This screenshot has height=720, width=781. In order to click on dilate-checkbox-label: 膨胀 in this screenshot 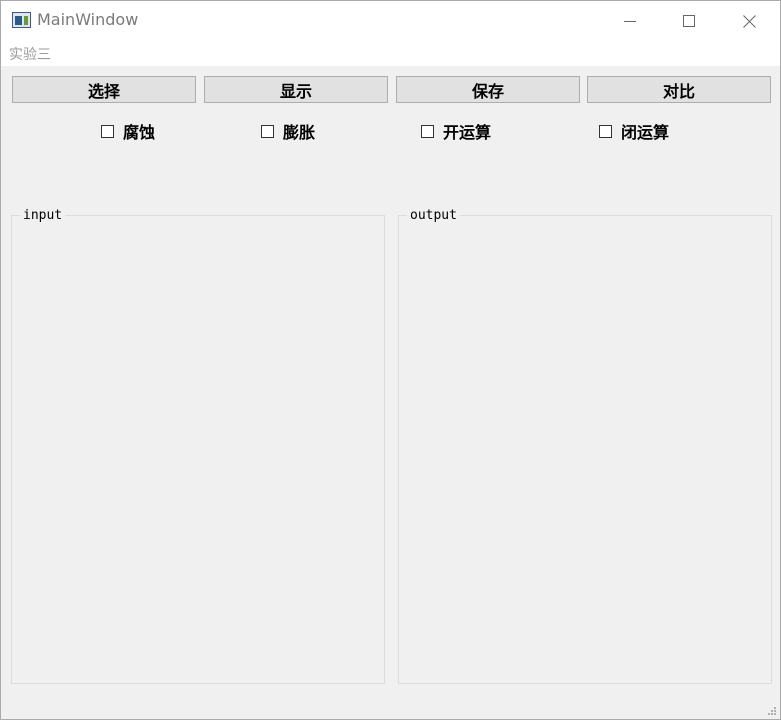, I will do `click(299, 132)`.